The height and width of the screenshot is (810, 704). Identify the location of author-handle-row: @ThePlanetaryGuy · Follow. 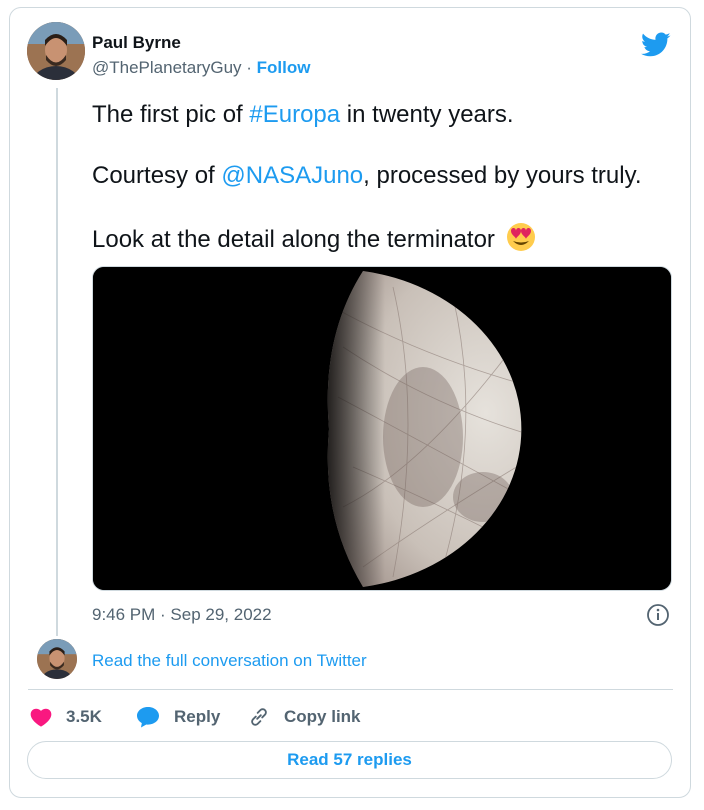
(201, 68).